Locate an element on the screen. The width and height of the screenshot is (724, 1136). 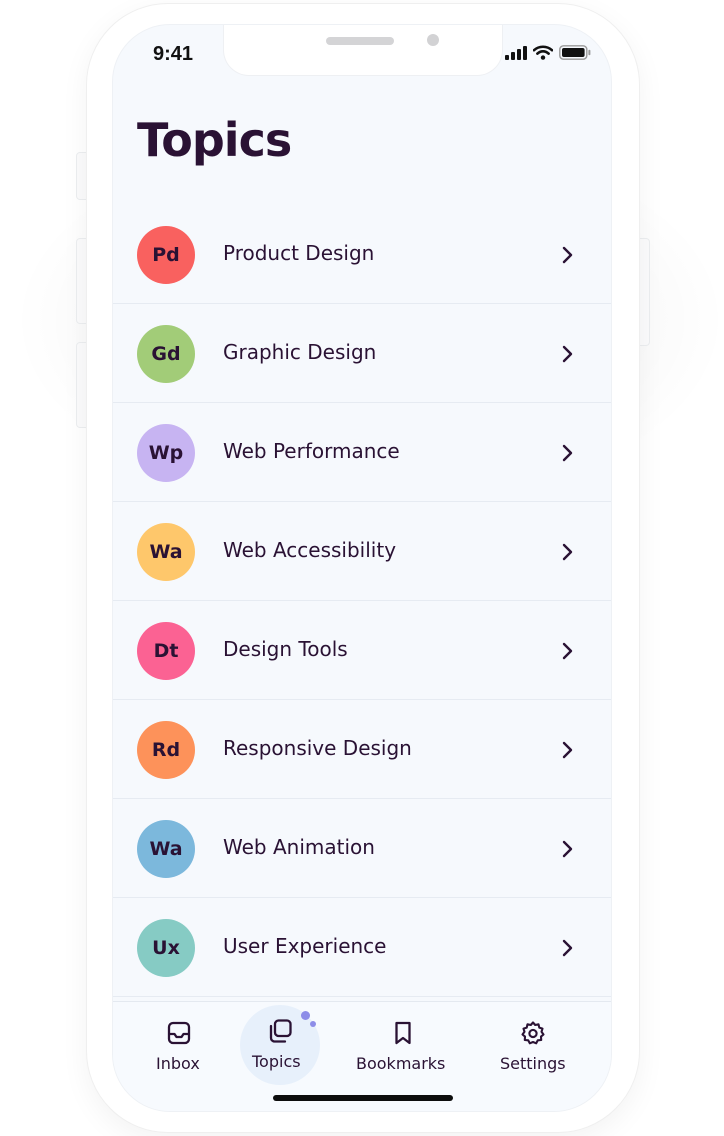
topic-avatar: Dt is located at coordinates (166, 651).